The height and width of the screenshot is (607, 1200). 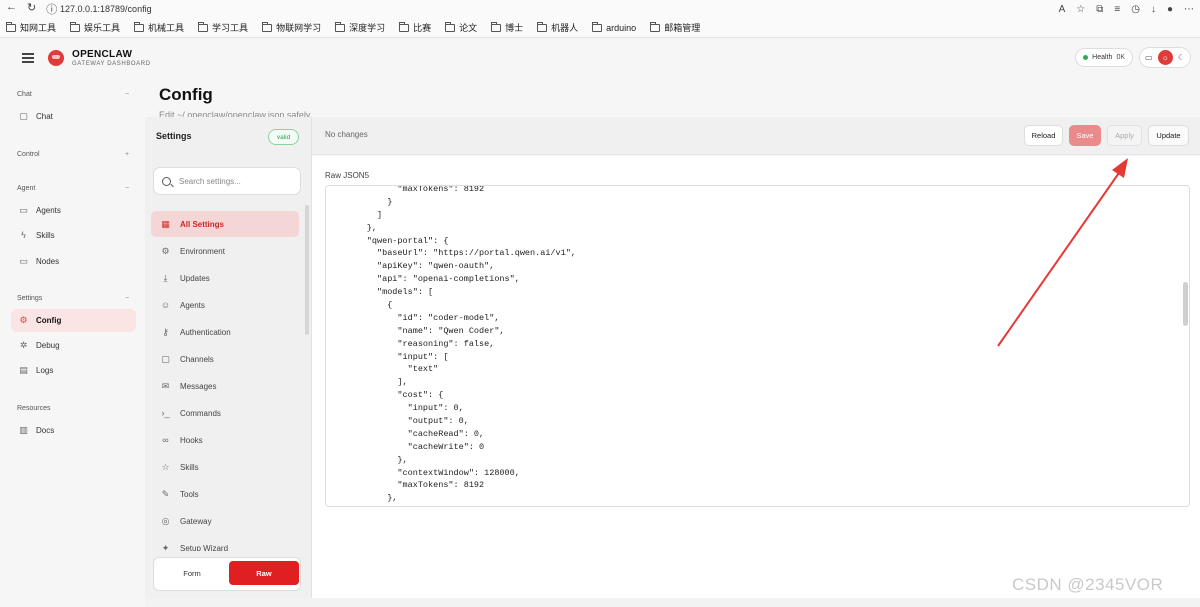 What do you see at coordinates (234, 181) in the screenshot?
I see `search-input` at bounding box center [234, 181].